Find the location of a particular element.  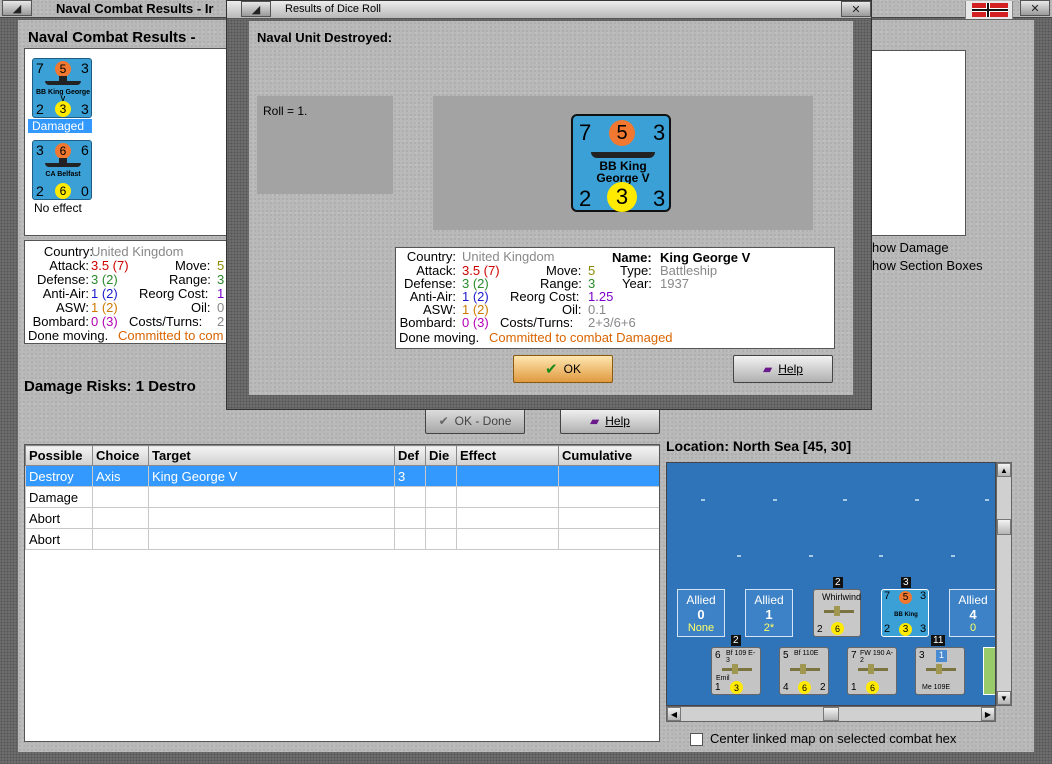

col-def: Def is located at coordinates (410, 455).